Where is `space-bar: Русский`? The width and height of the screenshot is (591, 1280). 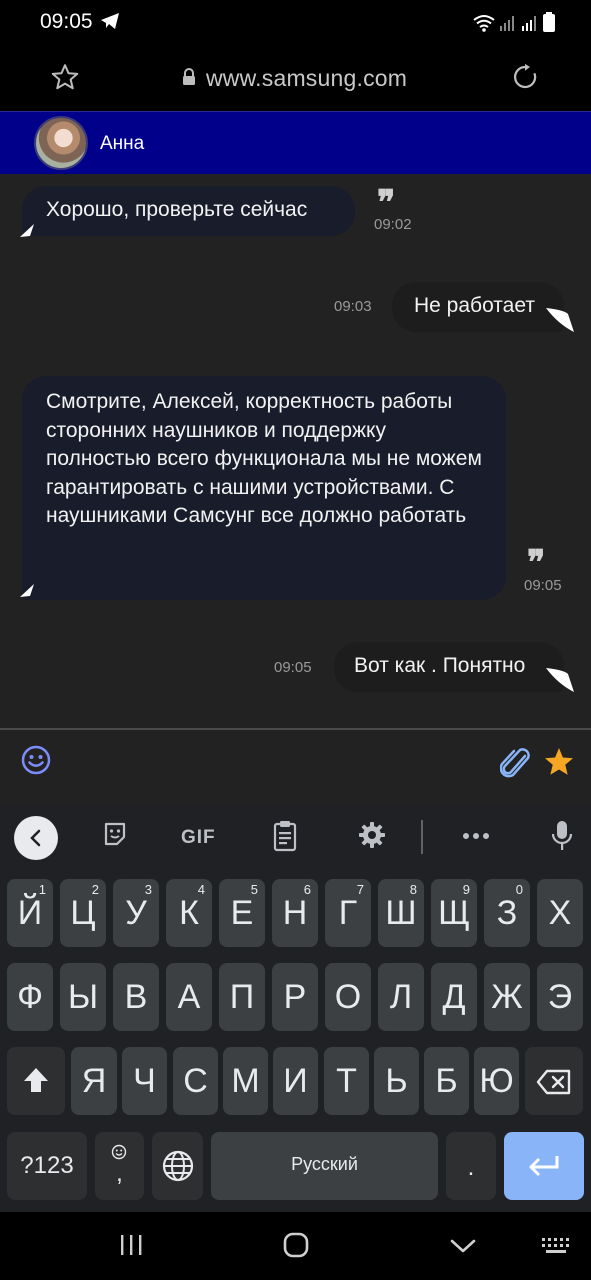 space-bar: Русский is located at coordinates (324, 1166).